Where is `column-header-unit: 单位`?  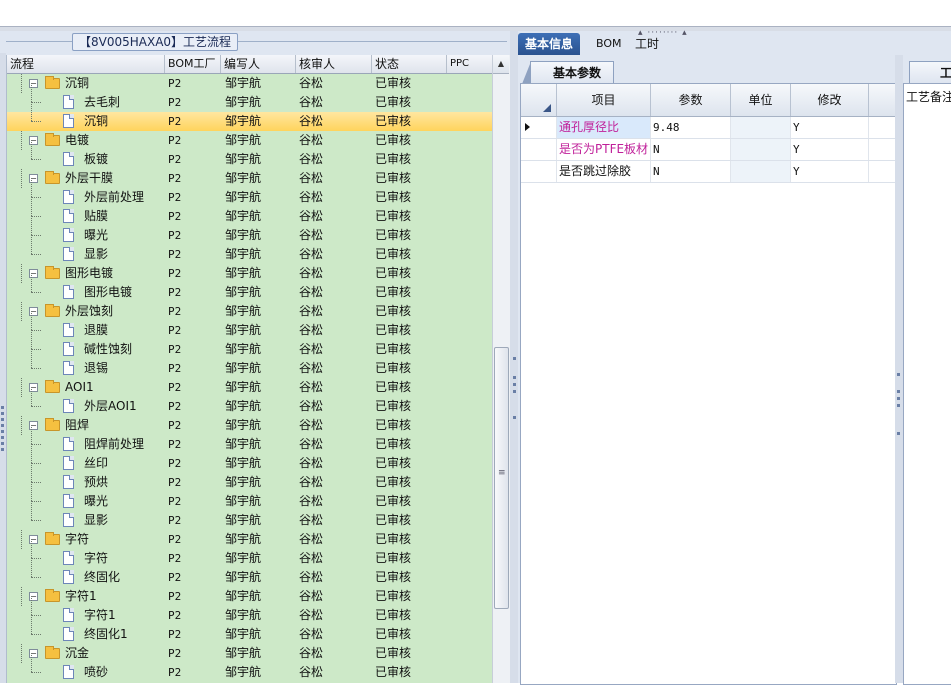
column-header-unit: 单位 is located at coordinates (761, 100).